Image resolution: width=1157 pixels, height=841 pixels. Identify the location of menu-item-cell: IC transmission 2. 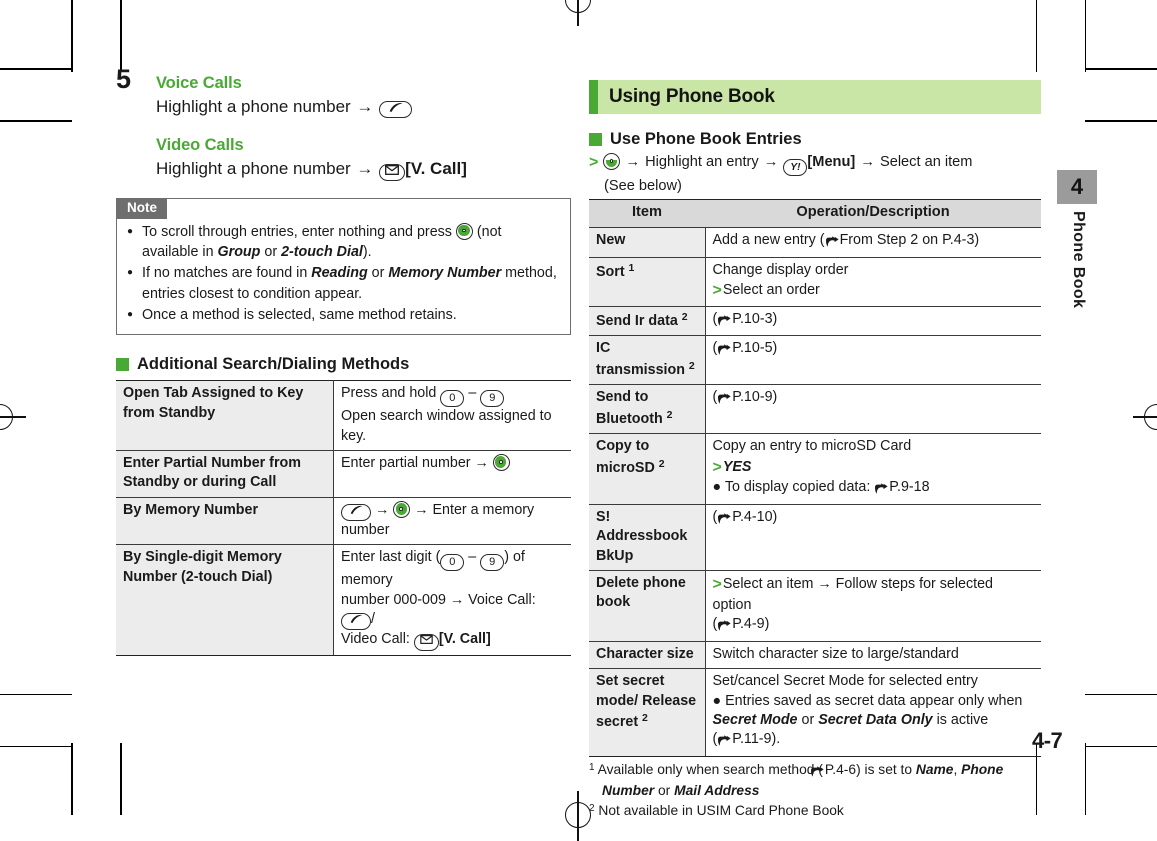
(647, 360).